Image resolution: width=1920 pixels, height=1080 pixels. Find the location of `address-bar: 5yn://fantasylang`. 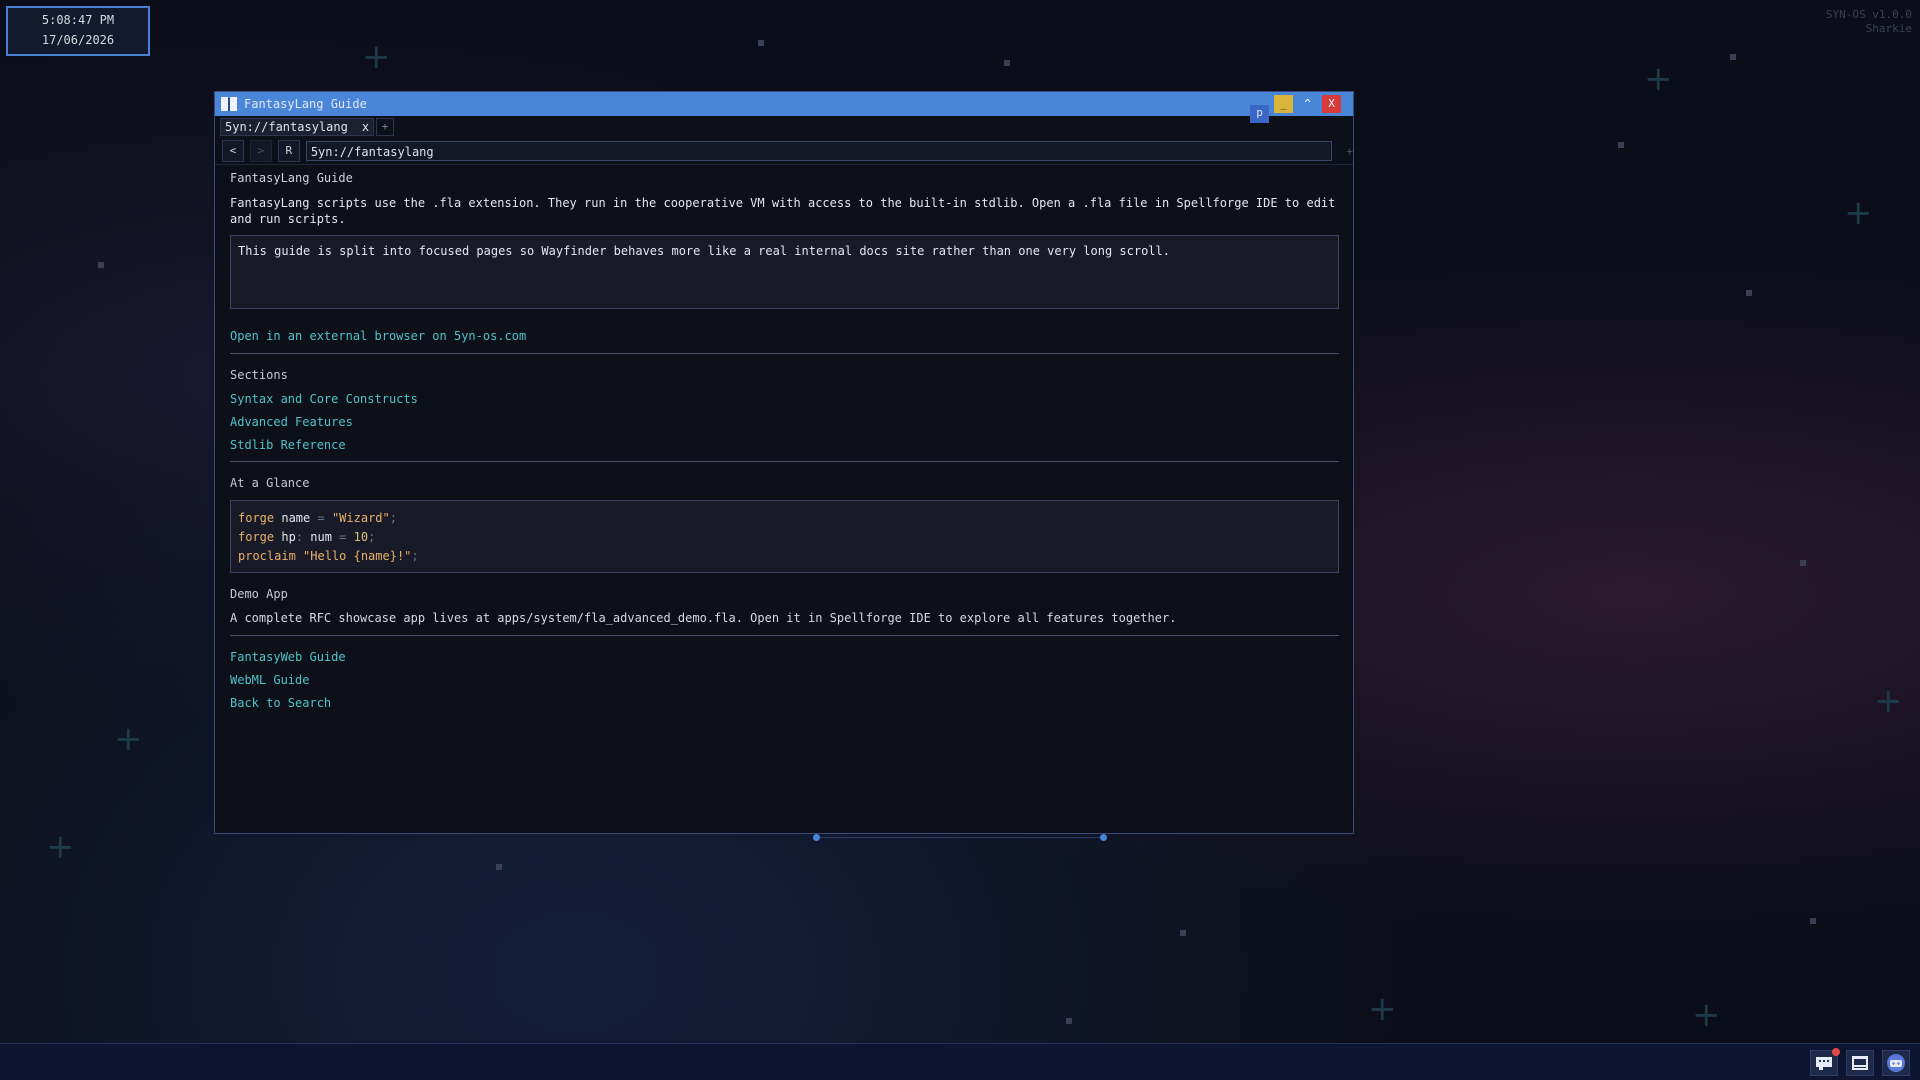

address-bar: 5yn://fantasylang is located at coordinates (819, 151).